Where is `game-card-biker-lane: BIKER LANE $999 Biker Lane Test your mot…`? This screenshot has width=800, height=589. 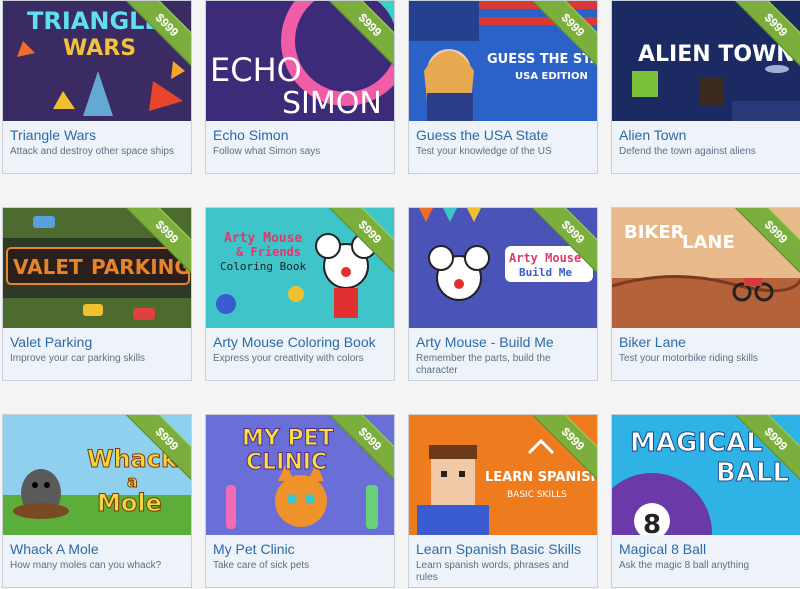
game-card-biker-lane: BIKER LANE $999 Biker Lane Test your mot… is located at coordinates (705, 294).